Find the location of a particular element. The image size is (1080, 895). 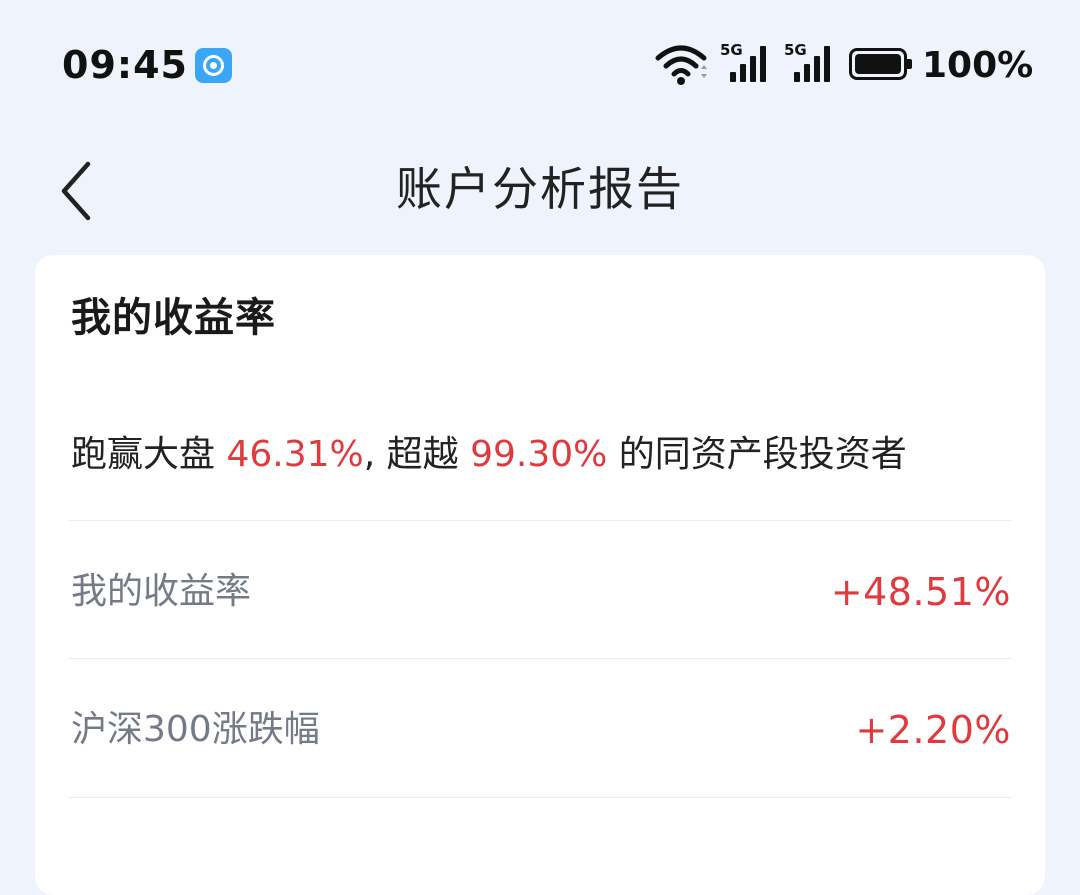

my-return-label: 我的收益率 is located at coordinates (161, 591).